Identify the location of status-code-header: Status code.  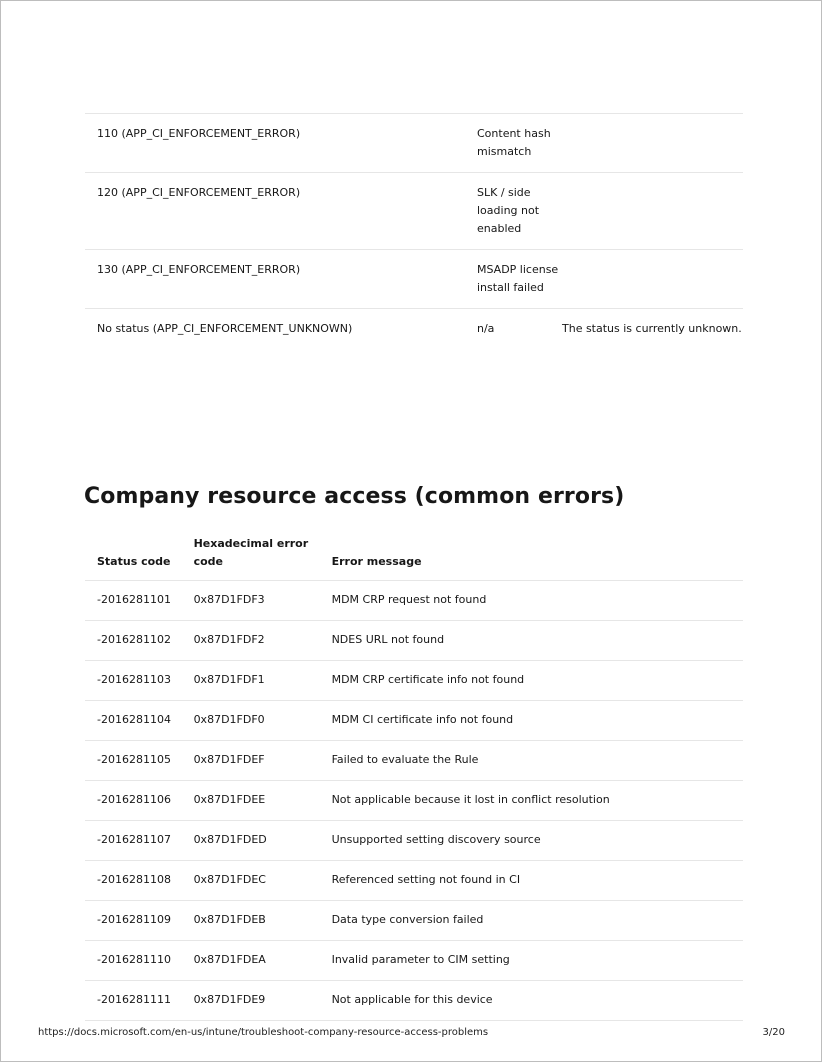
(134, 561).